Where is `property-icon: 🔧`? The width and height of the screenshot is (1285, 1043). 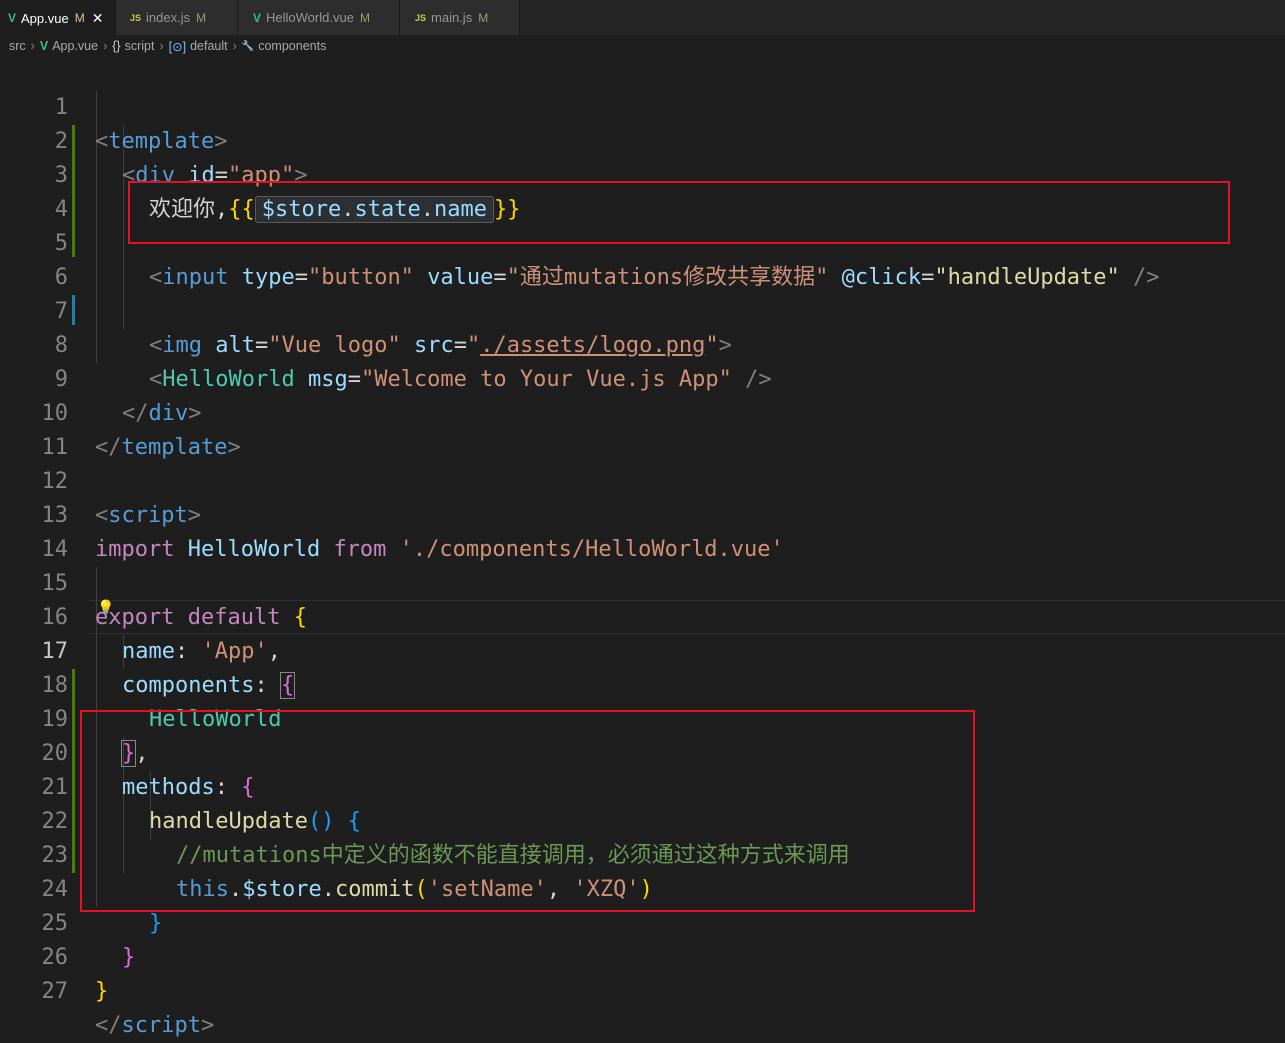
property-icon: 🔧 is located at coordinates (248, 46).